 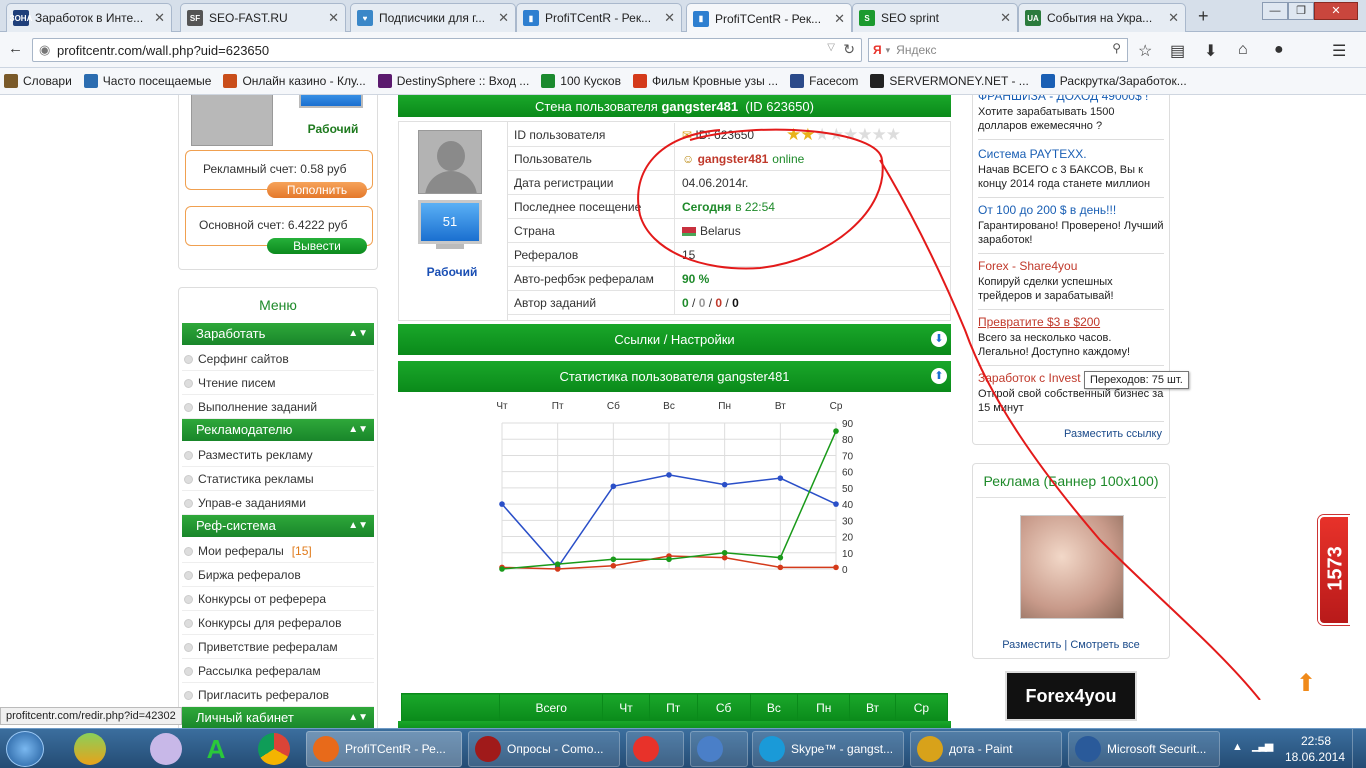 What do you see at coordinates (278, 717) in the screenshot?
I see `menu-section: Личный кабинет ▲▼` at bounding box center [278, 717].